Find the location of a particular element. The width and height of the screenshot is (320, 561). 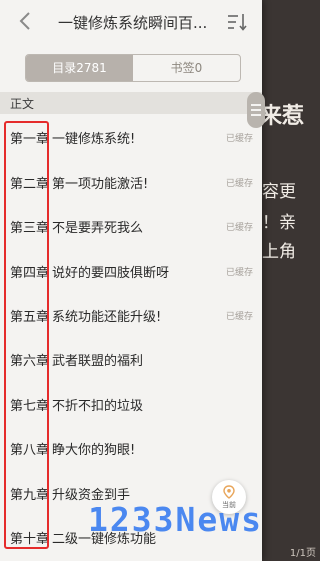

chevron-left-icon is located at coordinates (29, 22).